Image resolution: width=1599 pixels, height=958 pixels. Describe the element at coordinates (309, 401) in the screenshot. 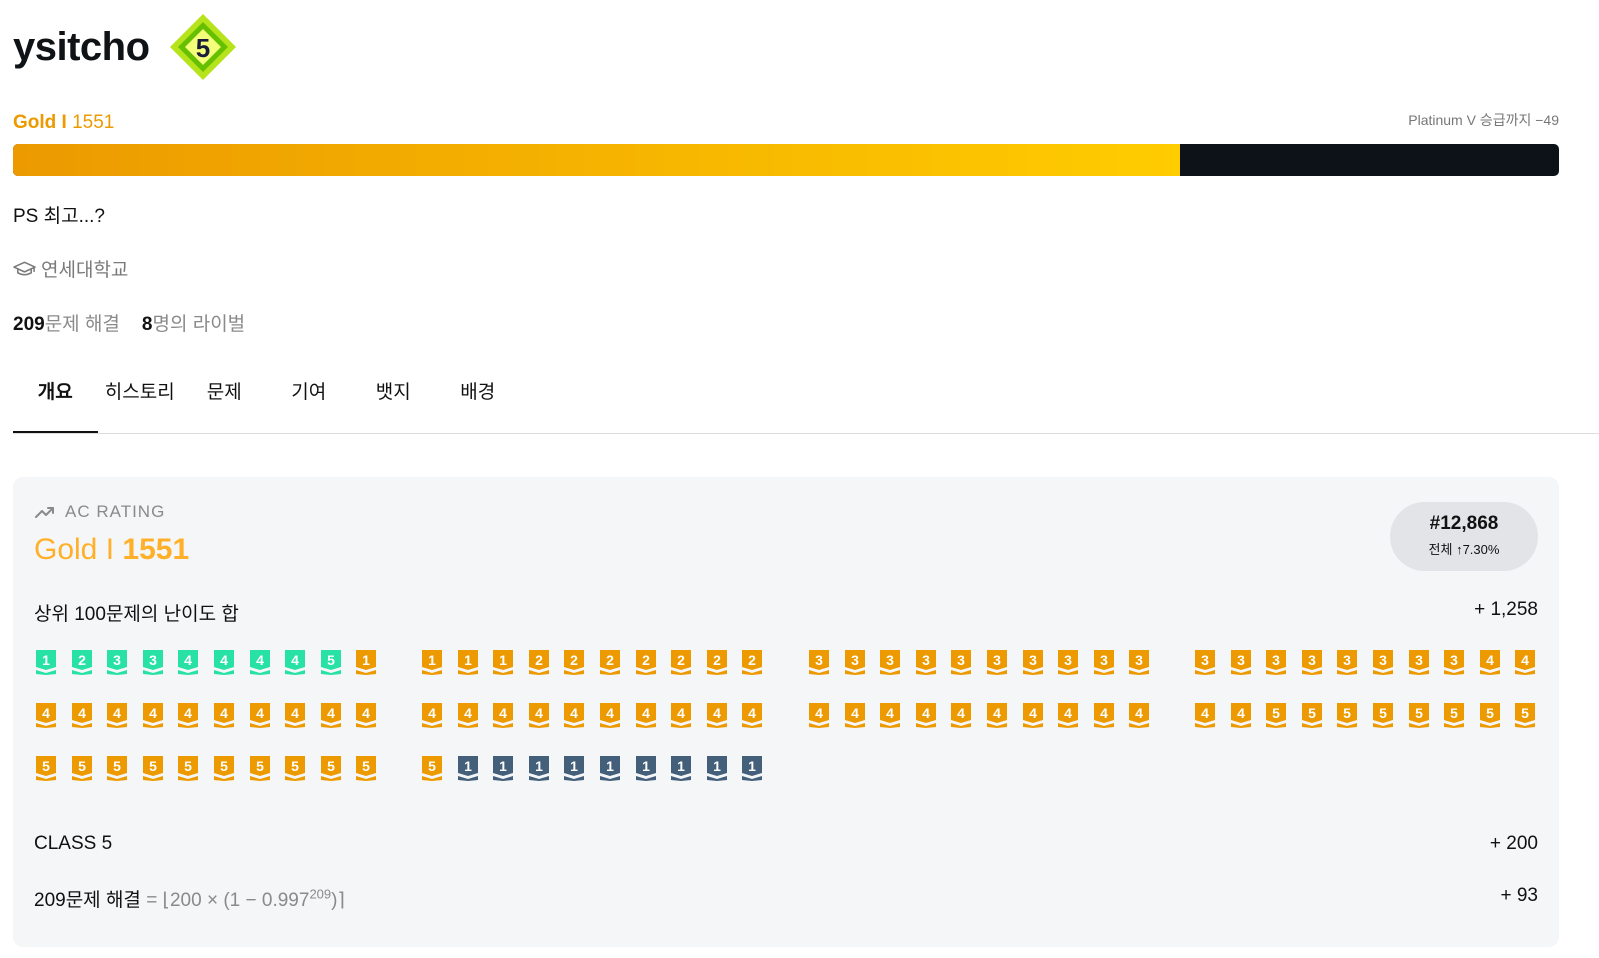

I see `tab-contribution: 기여` at that location.